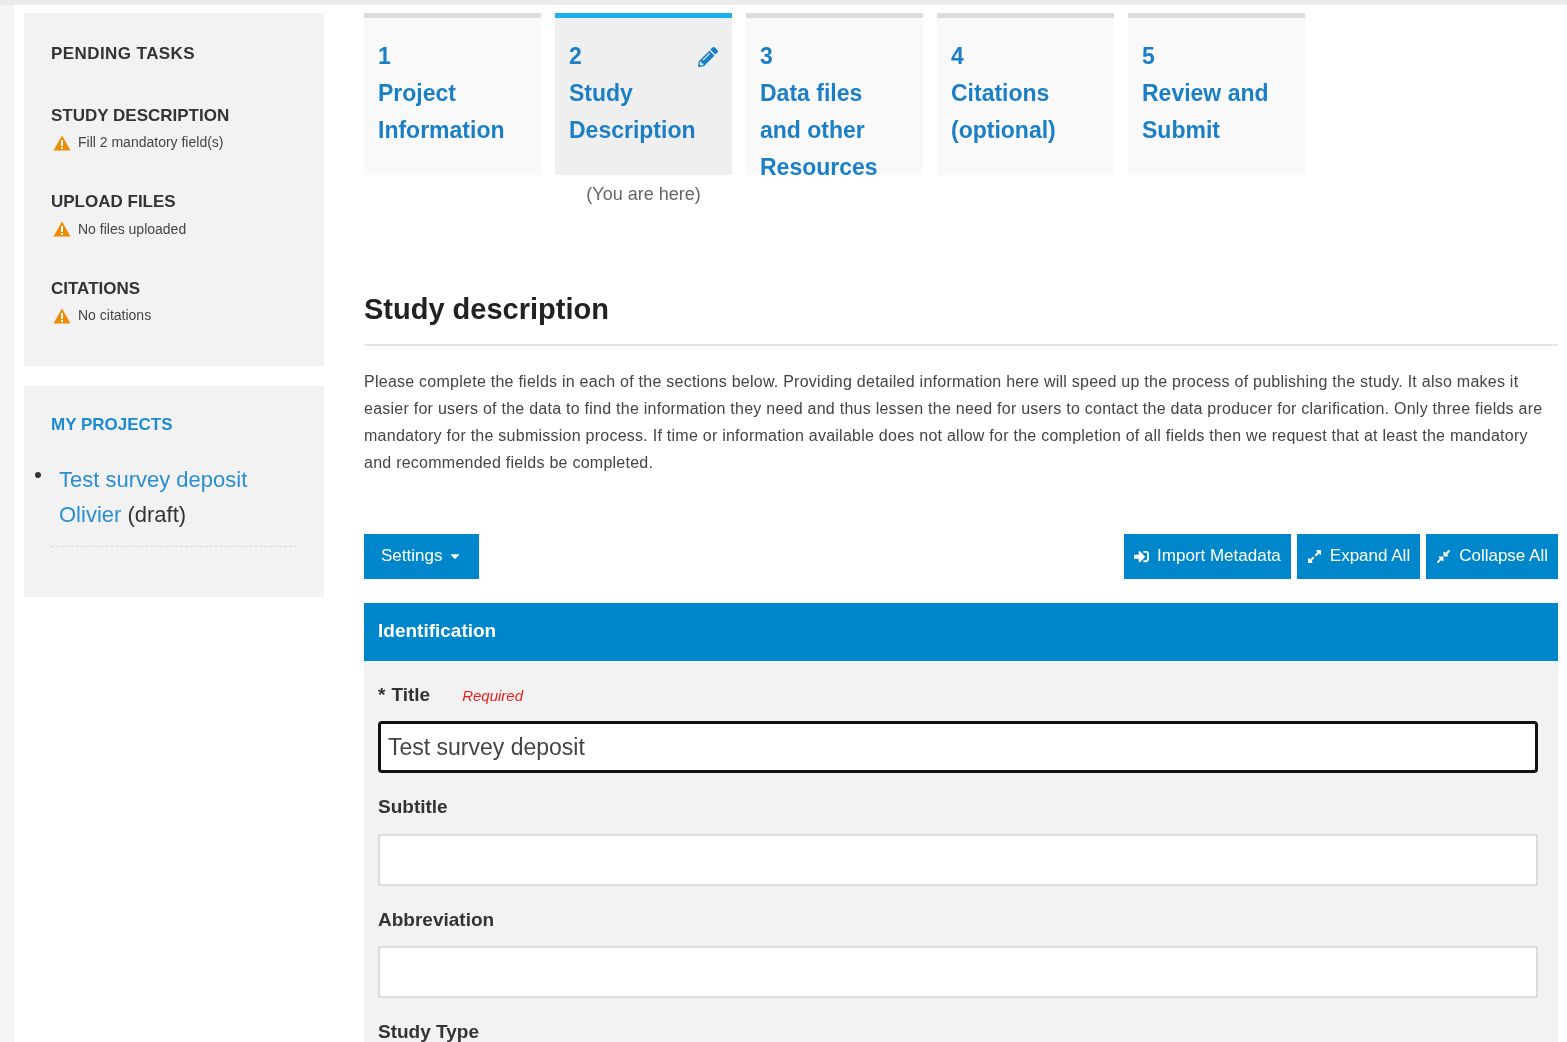 The height and width of the screenshot is (1042, 1567). What do you see at coordinates (1142, 556) in the screenshot?
I see `import-icon` at bounding box center [1142, 556].